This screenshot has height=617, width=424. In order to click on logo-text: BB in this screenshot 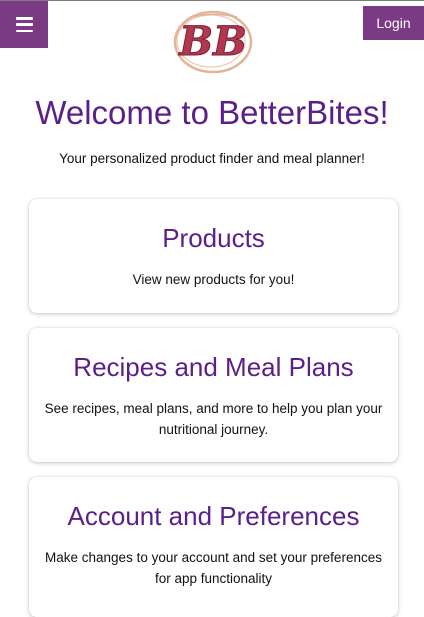, I will do `click(212, 41)`.